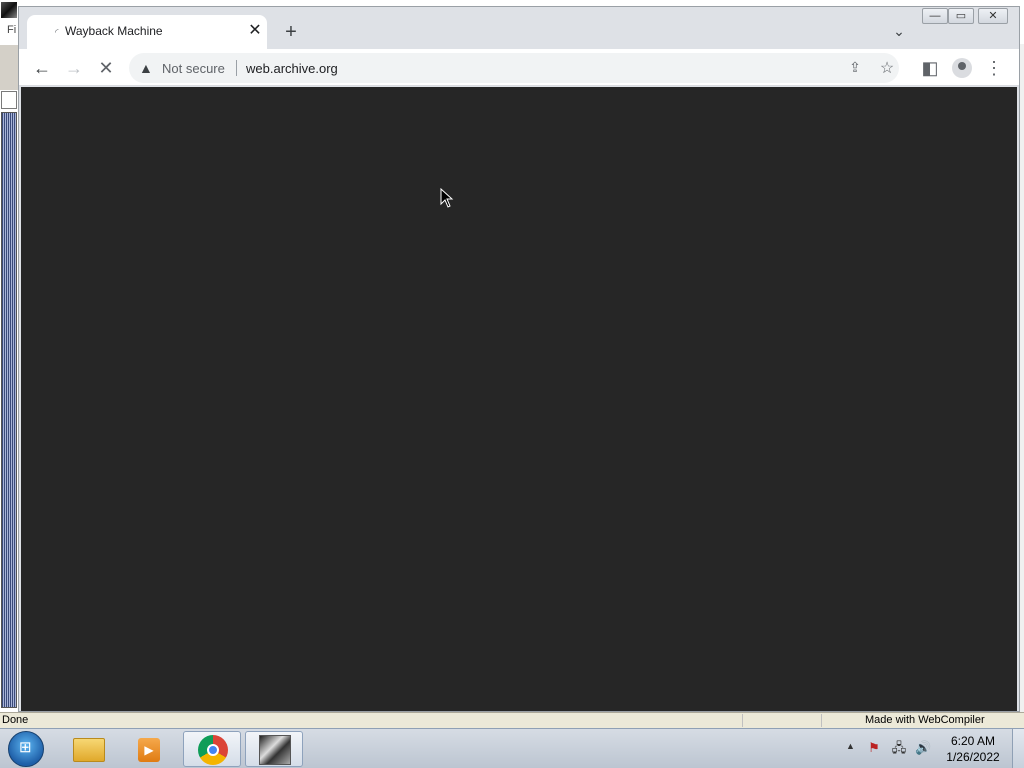 Image resolution: width=1024 pixels, height=768 pixels. What do you see at coordinates (925, 720) in the screenshot?
I see `host-status-credit: Made with WebCompiler` at bounding box center [925, 720].